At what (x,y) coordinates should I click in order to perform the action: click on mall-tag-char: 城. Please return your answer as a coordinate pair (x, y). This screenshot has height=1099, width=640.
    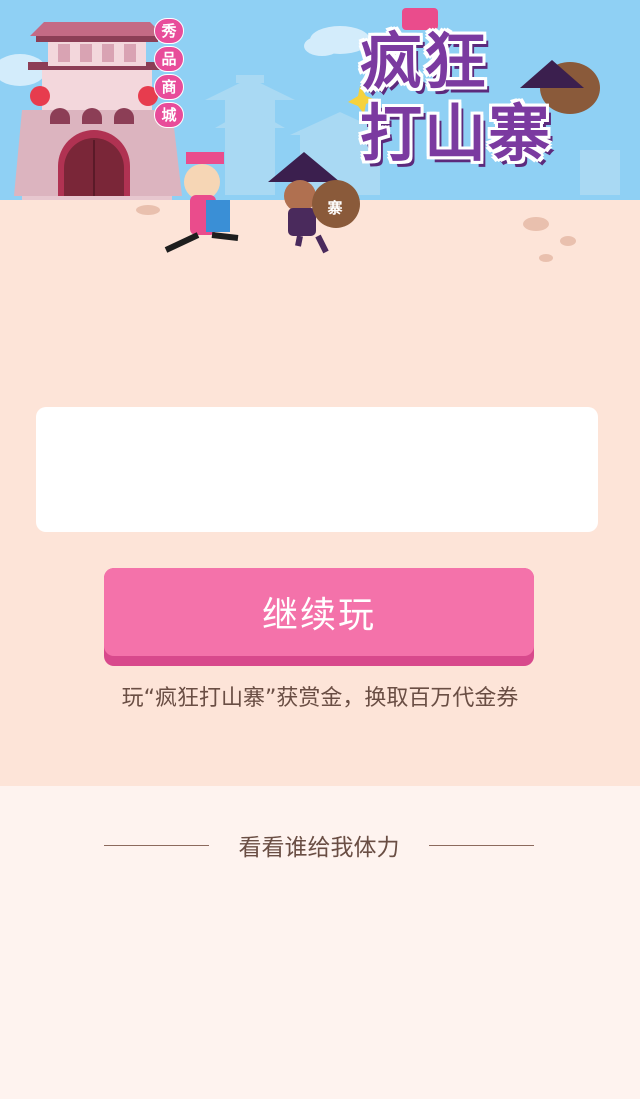
    Looking at the image, I should click on (169, 115).